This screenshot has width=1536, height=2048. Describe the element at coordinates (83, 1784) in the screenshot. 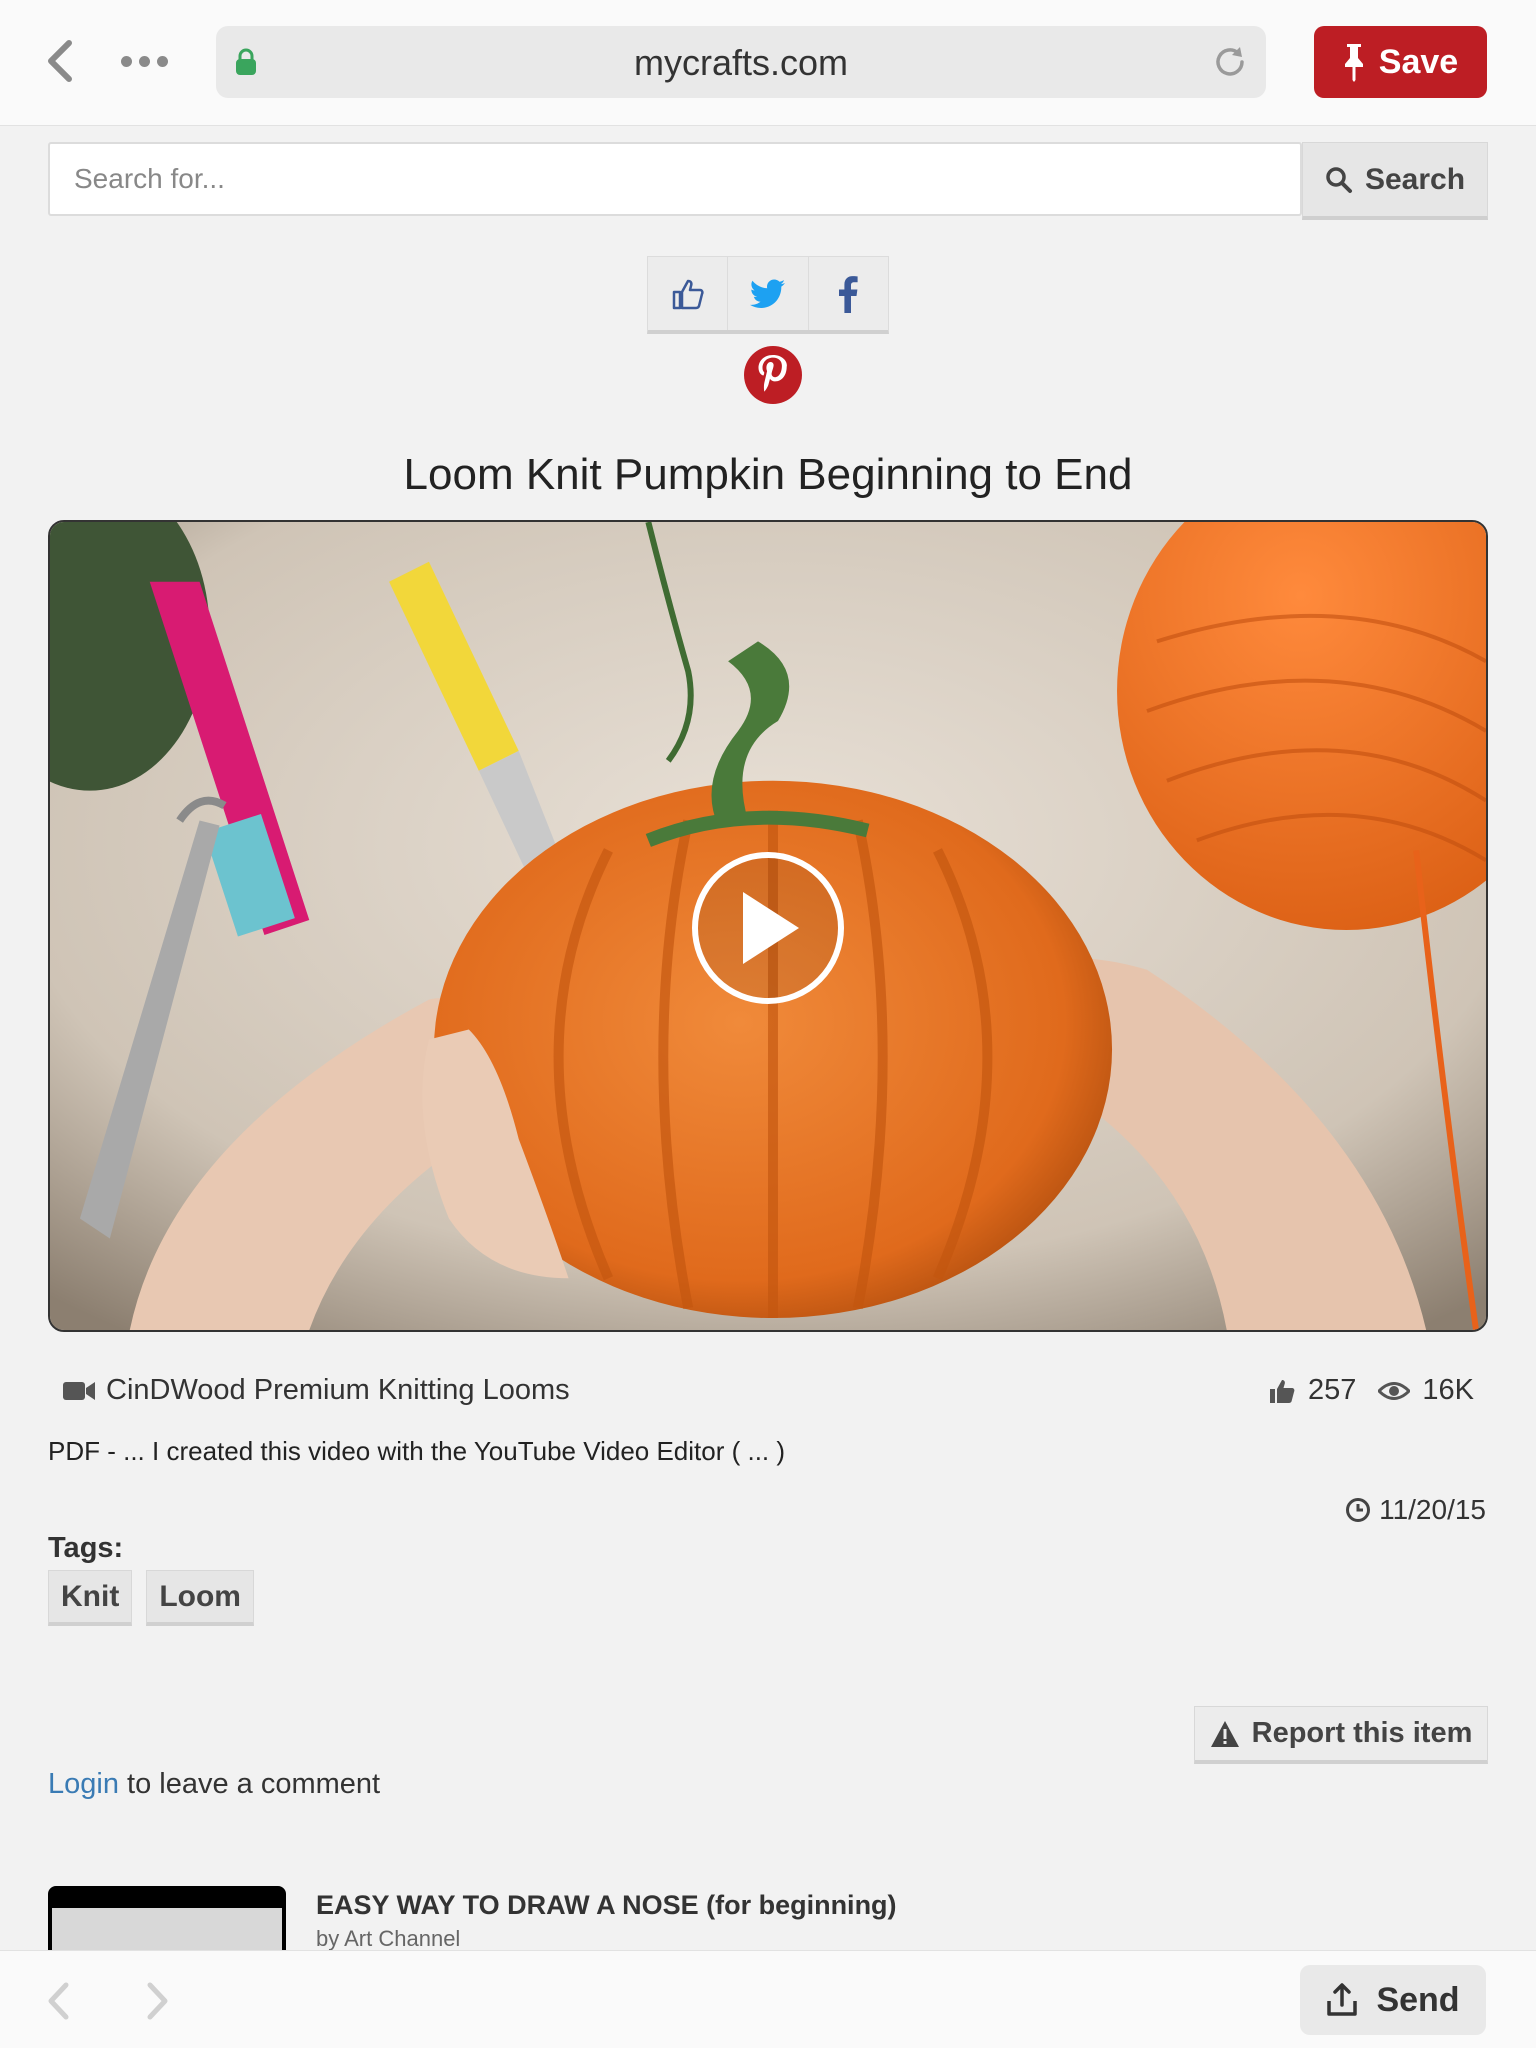

I see `login-link: Login` at that location.